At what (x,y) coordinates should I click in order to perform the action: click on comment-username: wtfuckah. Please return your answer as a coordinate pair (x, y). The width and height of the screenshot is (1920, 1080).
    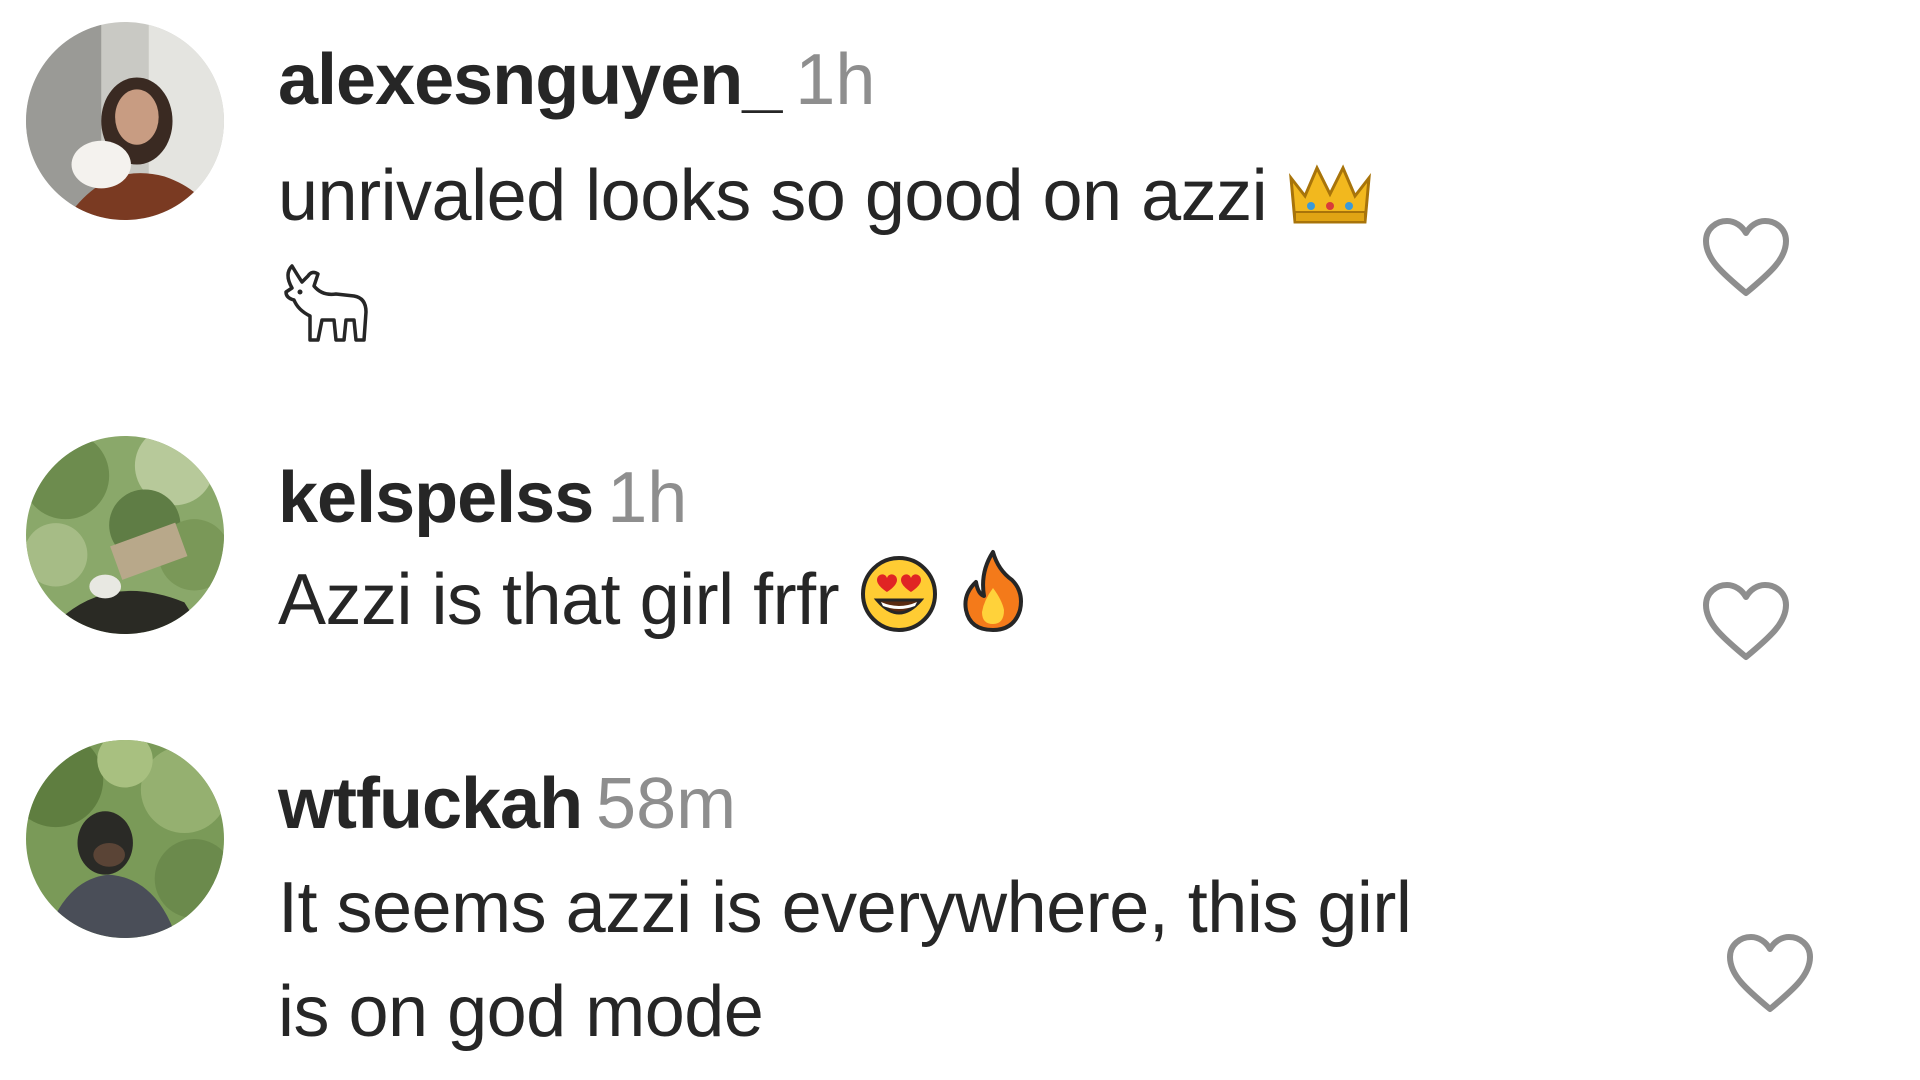
    Looking at the image, I should click on (430, 804).